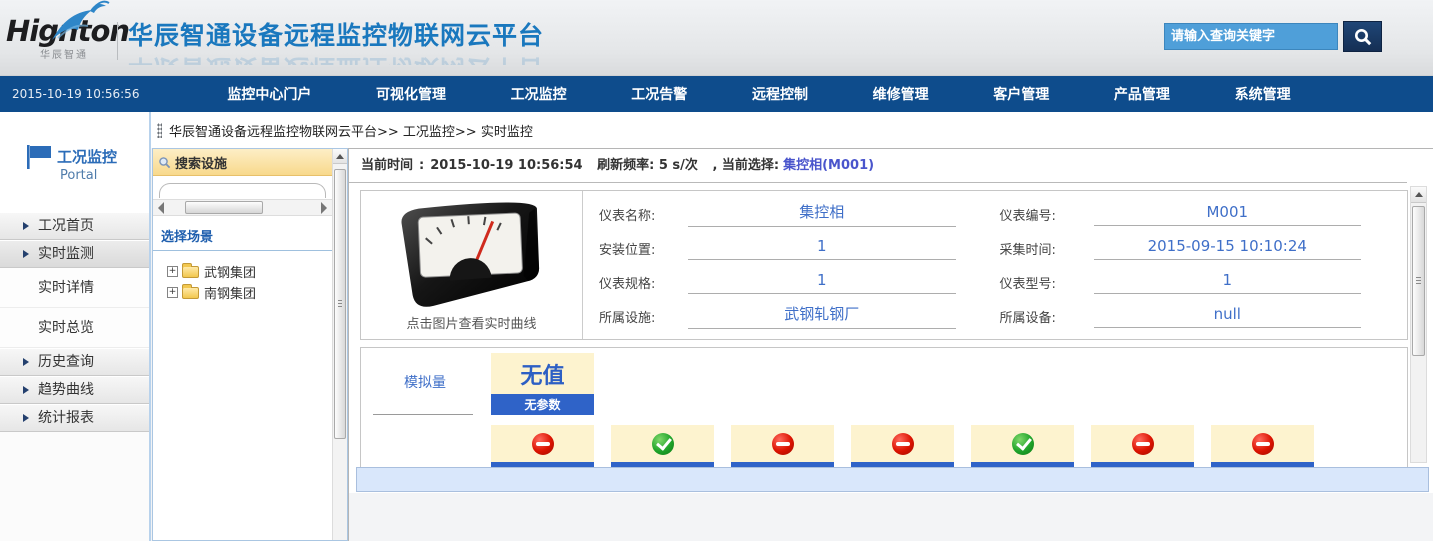  What do you see at coordinates (66, 362) in the screenshot?
I see `sidebar-item-label: 历史查询` at bounding box center [66, 362].